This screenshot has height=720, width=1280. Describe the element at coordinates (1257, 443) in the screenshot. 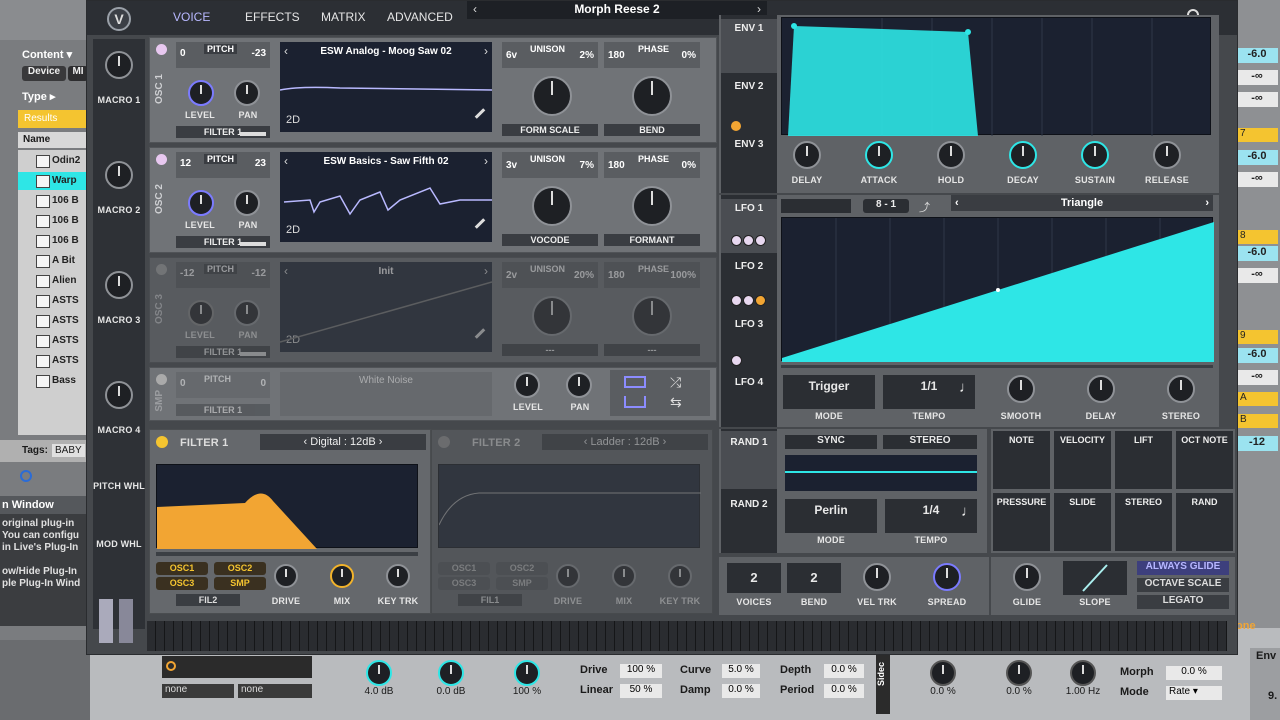

I see `mixer-value: -12` at that location.